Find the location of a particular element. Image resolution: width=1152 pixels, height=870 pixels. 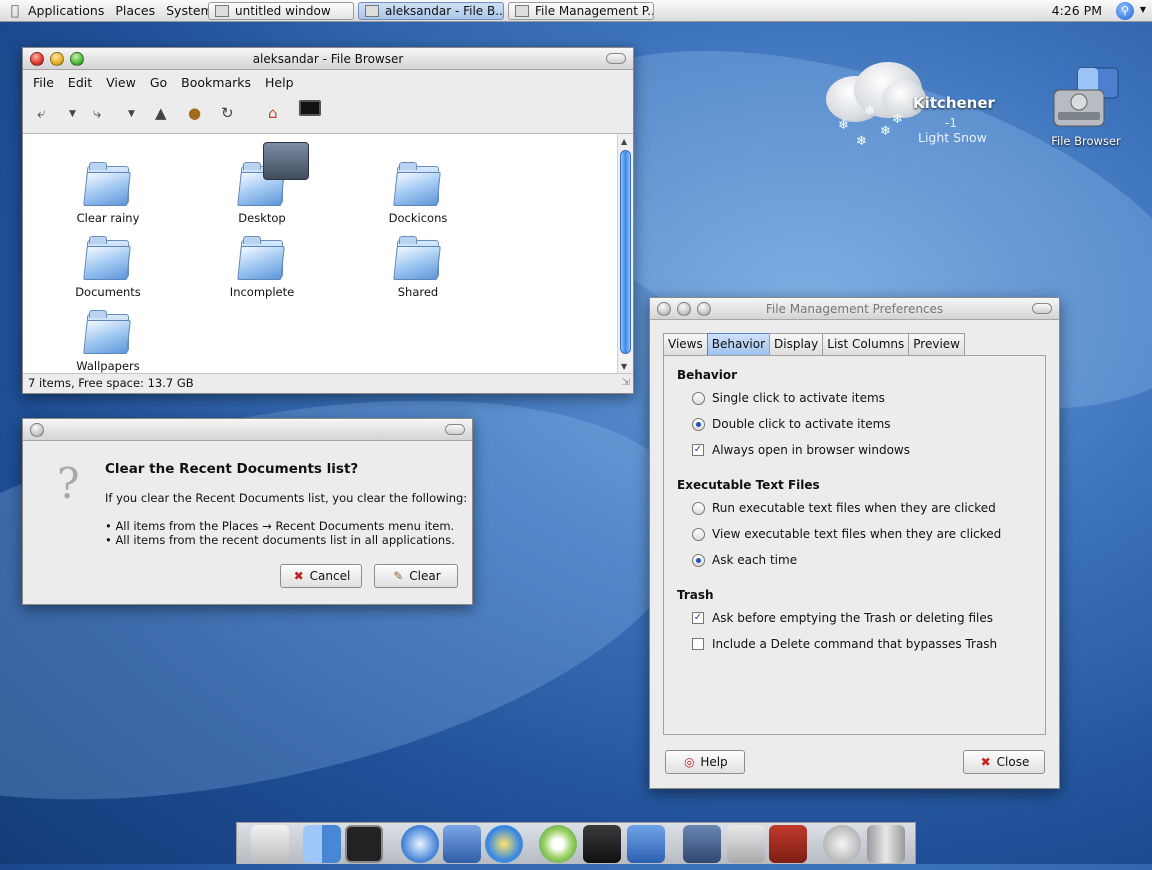

ask-each-time-radio: Ask each time is located at coordinates (744, 560).